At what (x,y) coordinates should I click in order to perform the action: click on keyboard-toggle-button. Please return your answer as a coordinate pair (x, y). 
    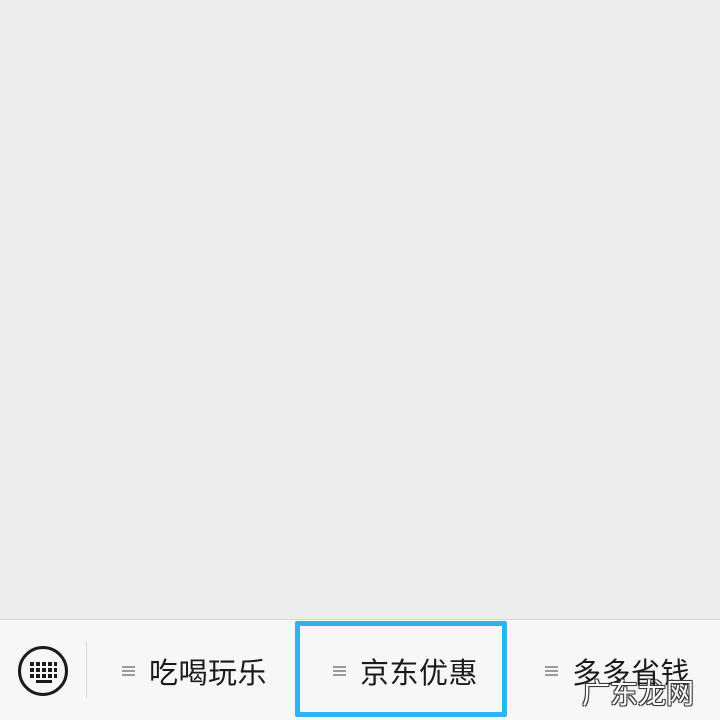
    Looking at the image, I should click on (43, 671).